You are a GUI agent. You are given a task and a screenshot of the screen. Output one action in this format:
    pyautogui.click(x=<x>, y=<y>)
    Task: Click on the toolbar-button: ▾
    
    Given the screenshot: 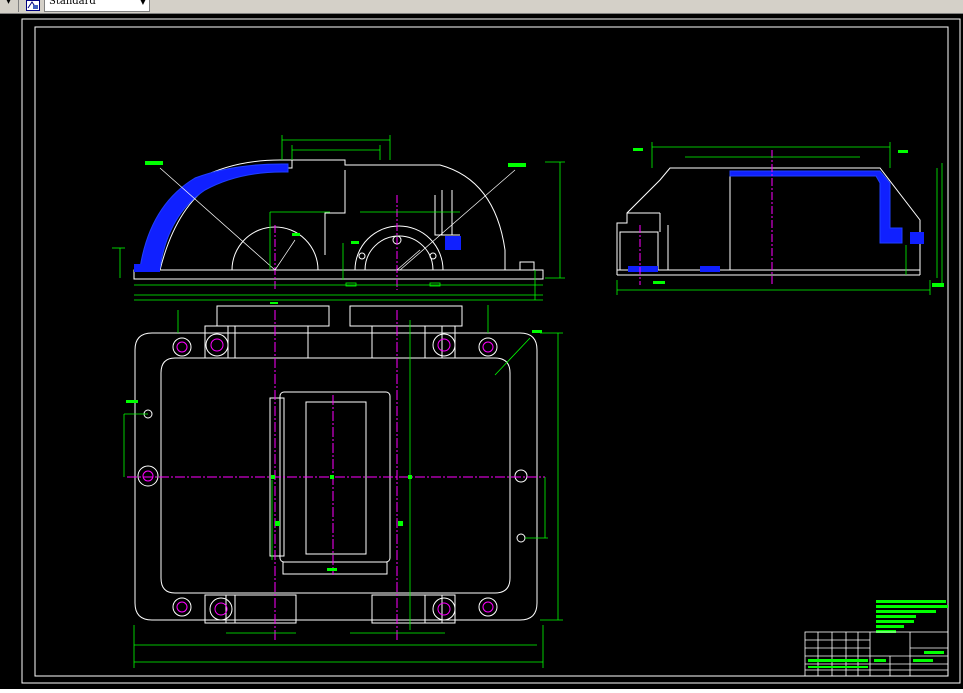 What is the action you would take?
    pyautogui.click(x=9, y=6)
    